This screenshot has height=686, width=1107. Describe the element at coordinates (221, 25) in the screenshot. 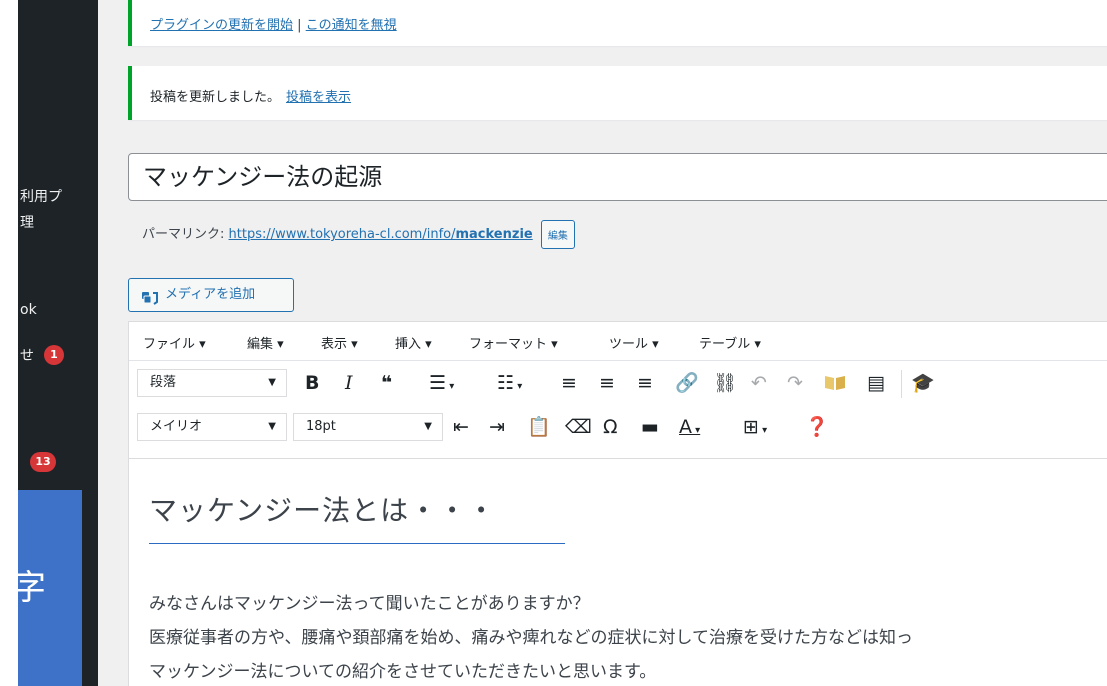

I see `plugin-update-link: プラグインの更新を開始` at that location.